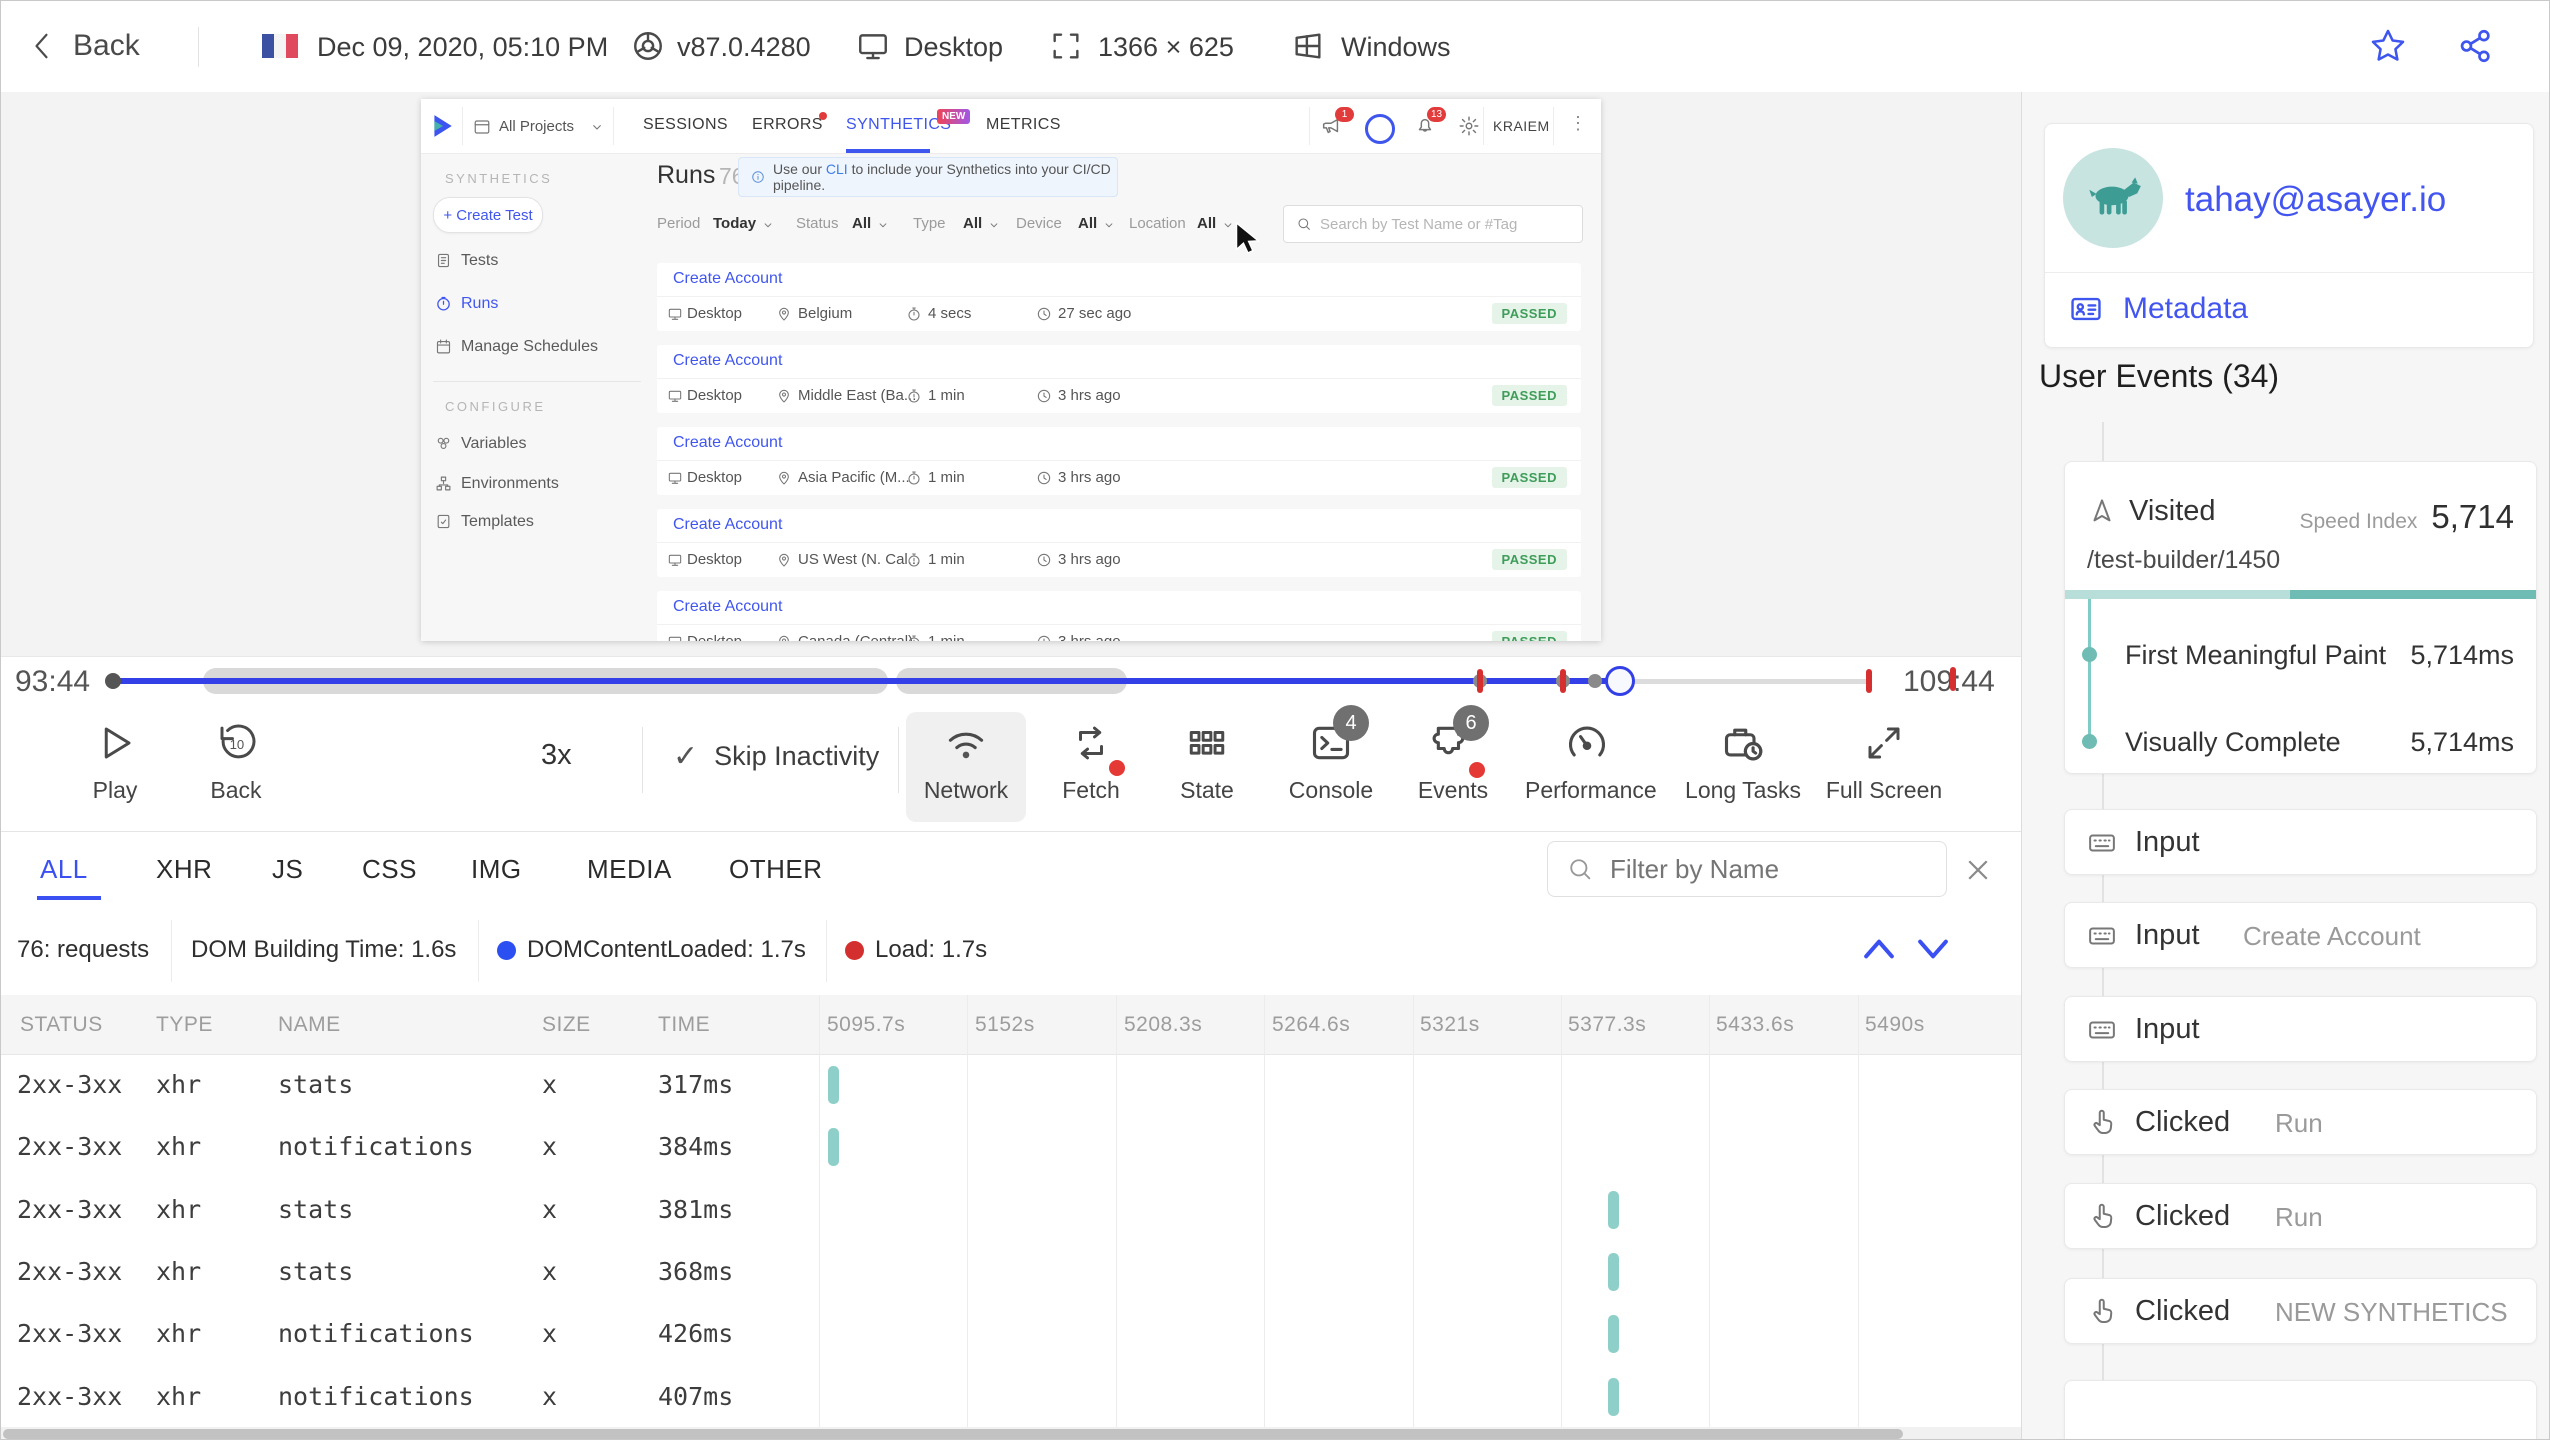 The image size is (2550, 1440). Describe the element at coordinates (1450, 1024) in the screenshot. I see `col-tick: 5321s` at that location.